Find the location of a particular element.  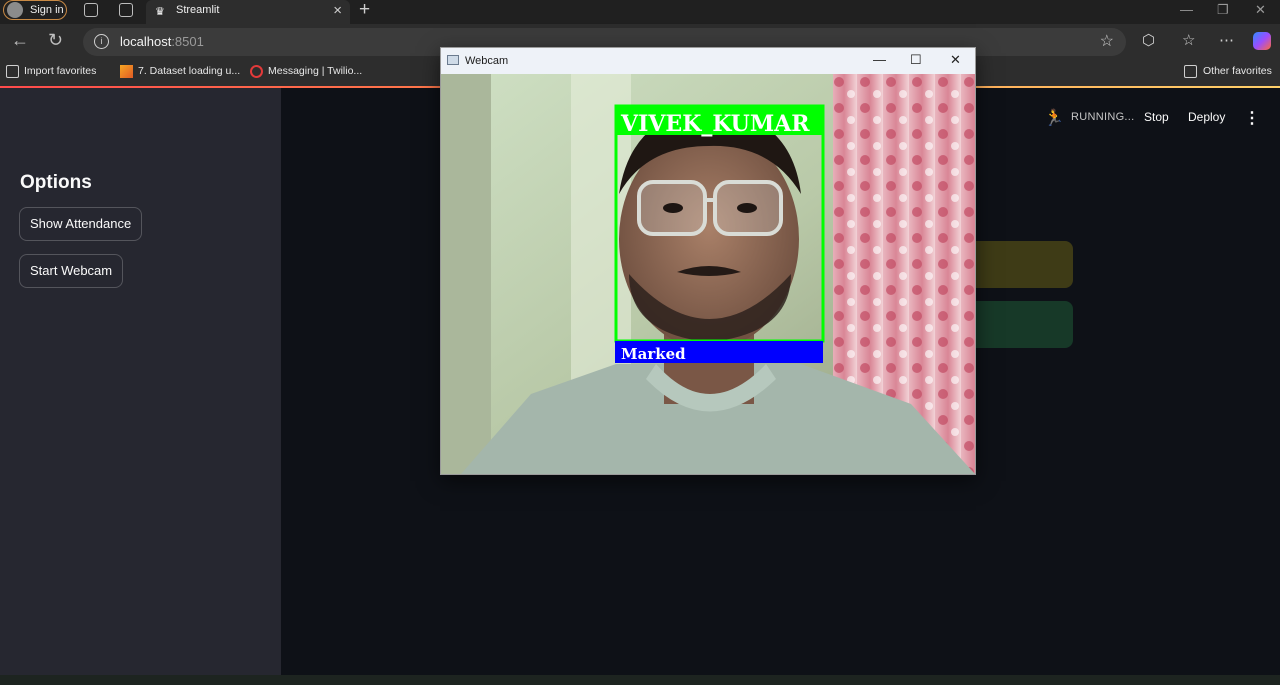

taskbar-edge is located at coordinates (640, 680).